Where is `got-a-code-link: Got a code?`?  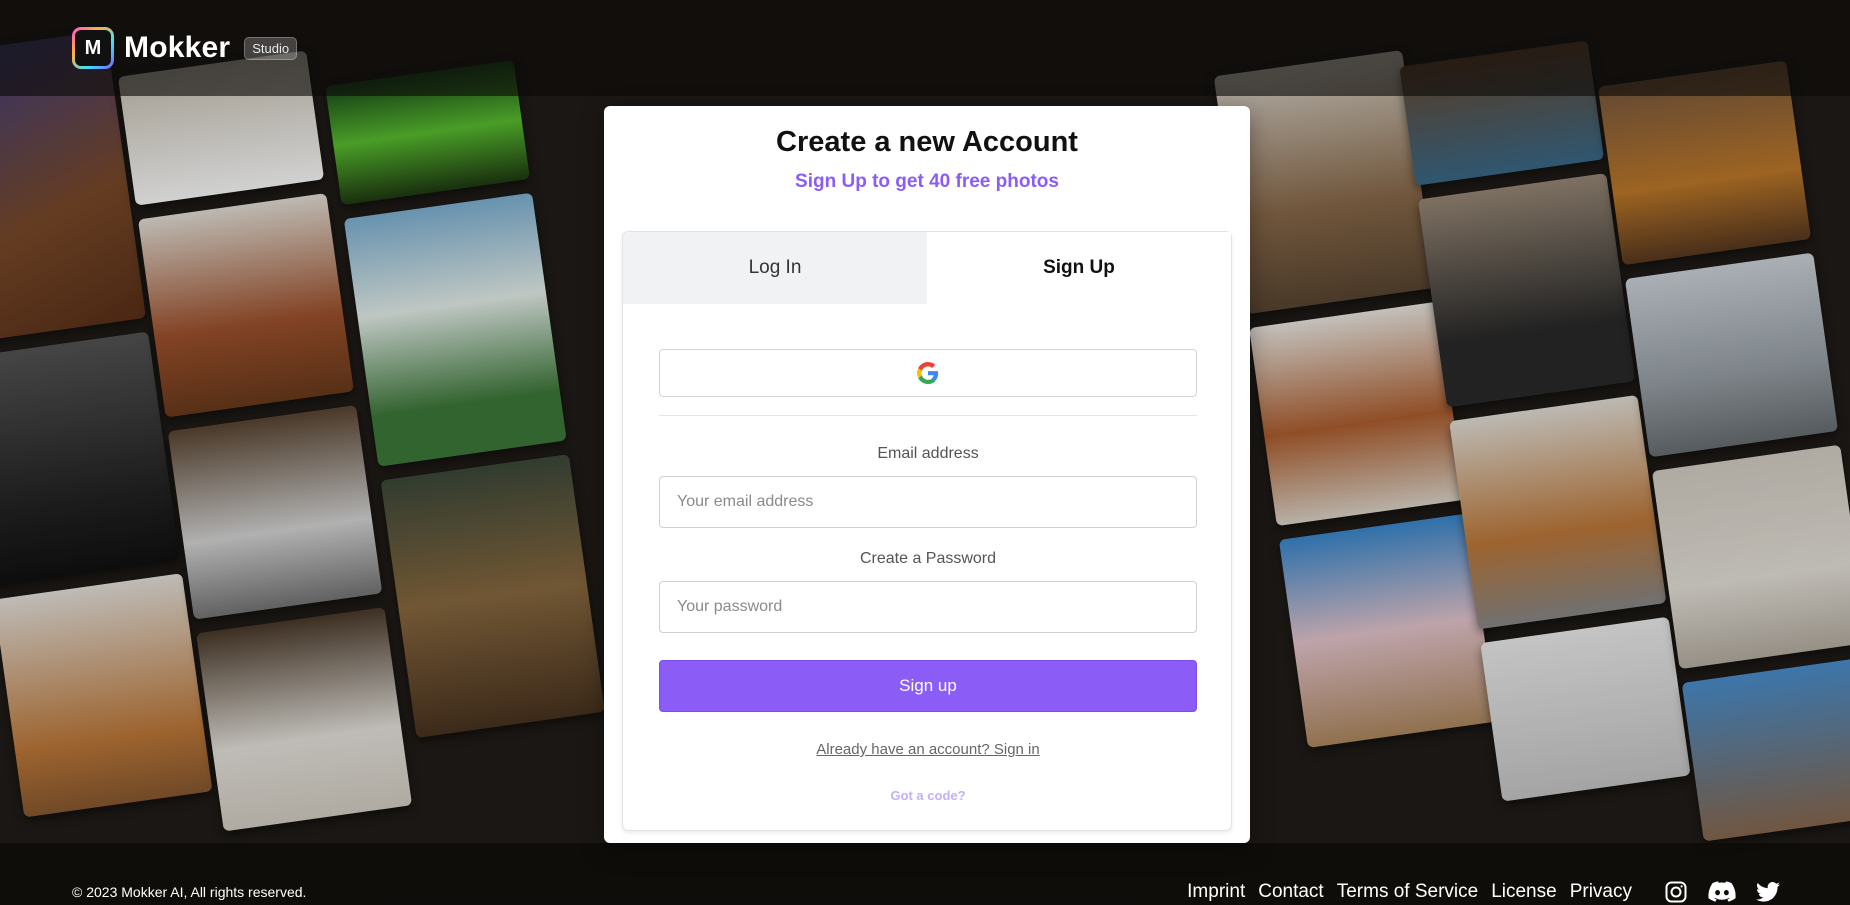 got-a-code-link: Got a code? is located at coordinates (928, 795).